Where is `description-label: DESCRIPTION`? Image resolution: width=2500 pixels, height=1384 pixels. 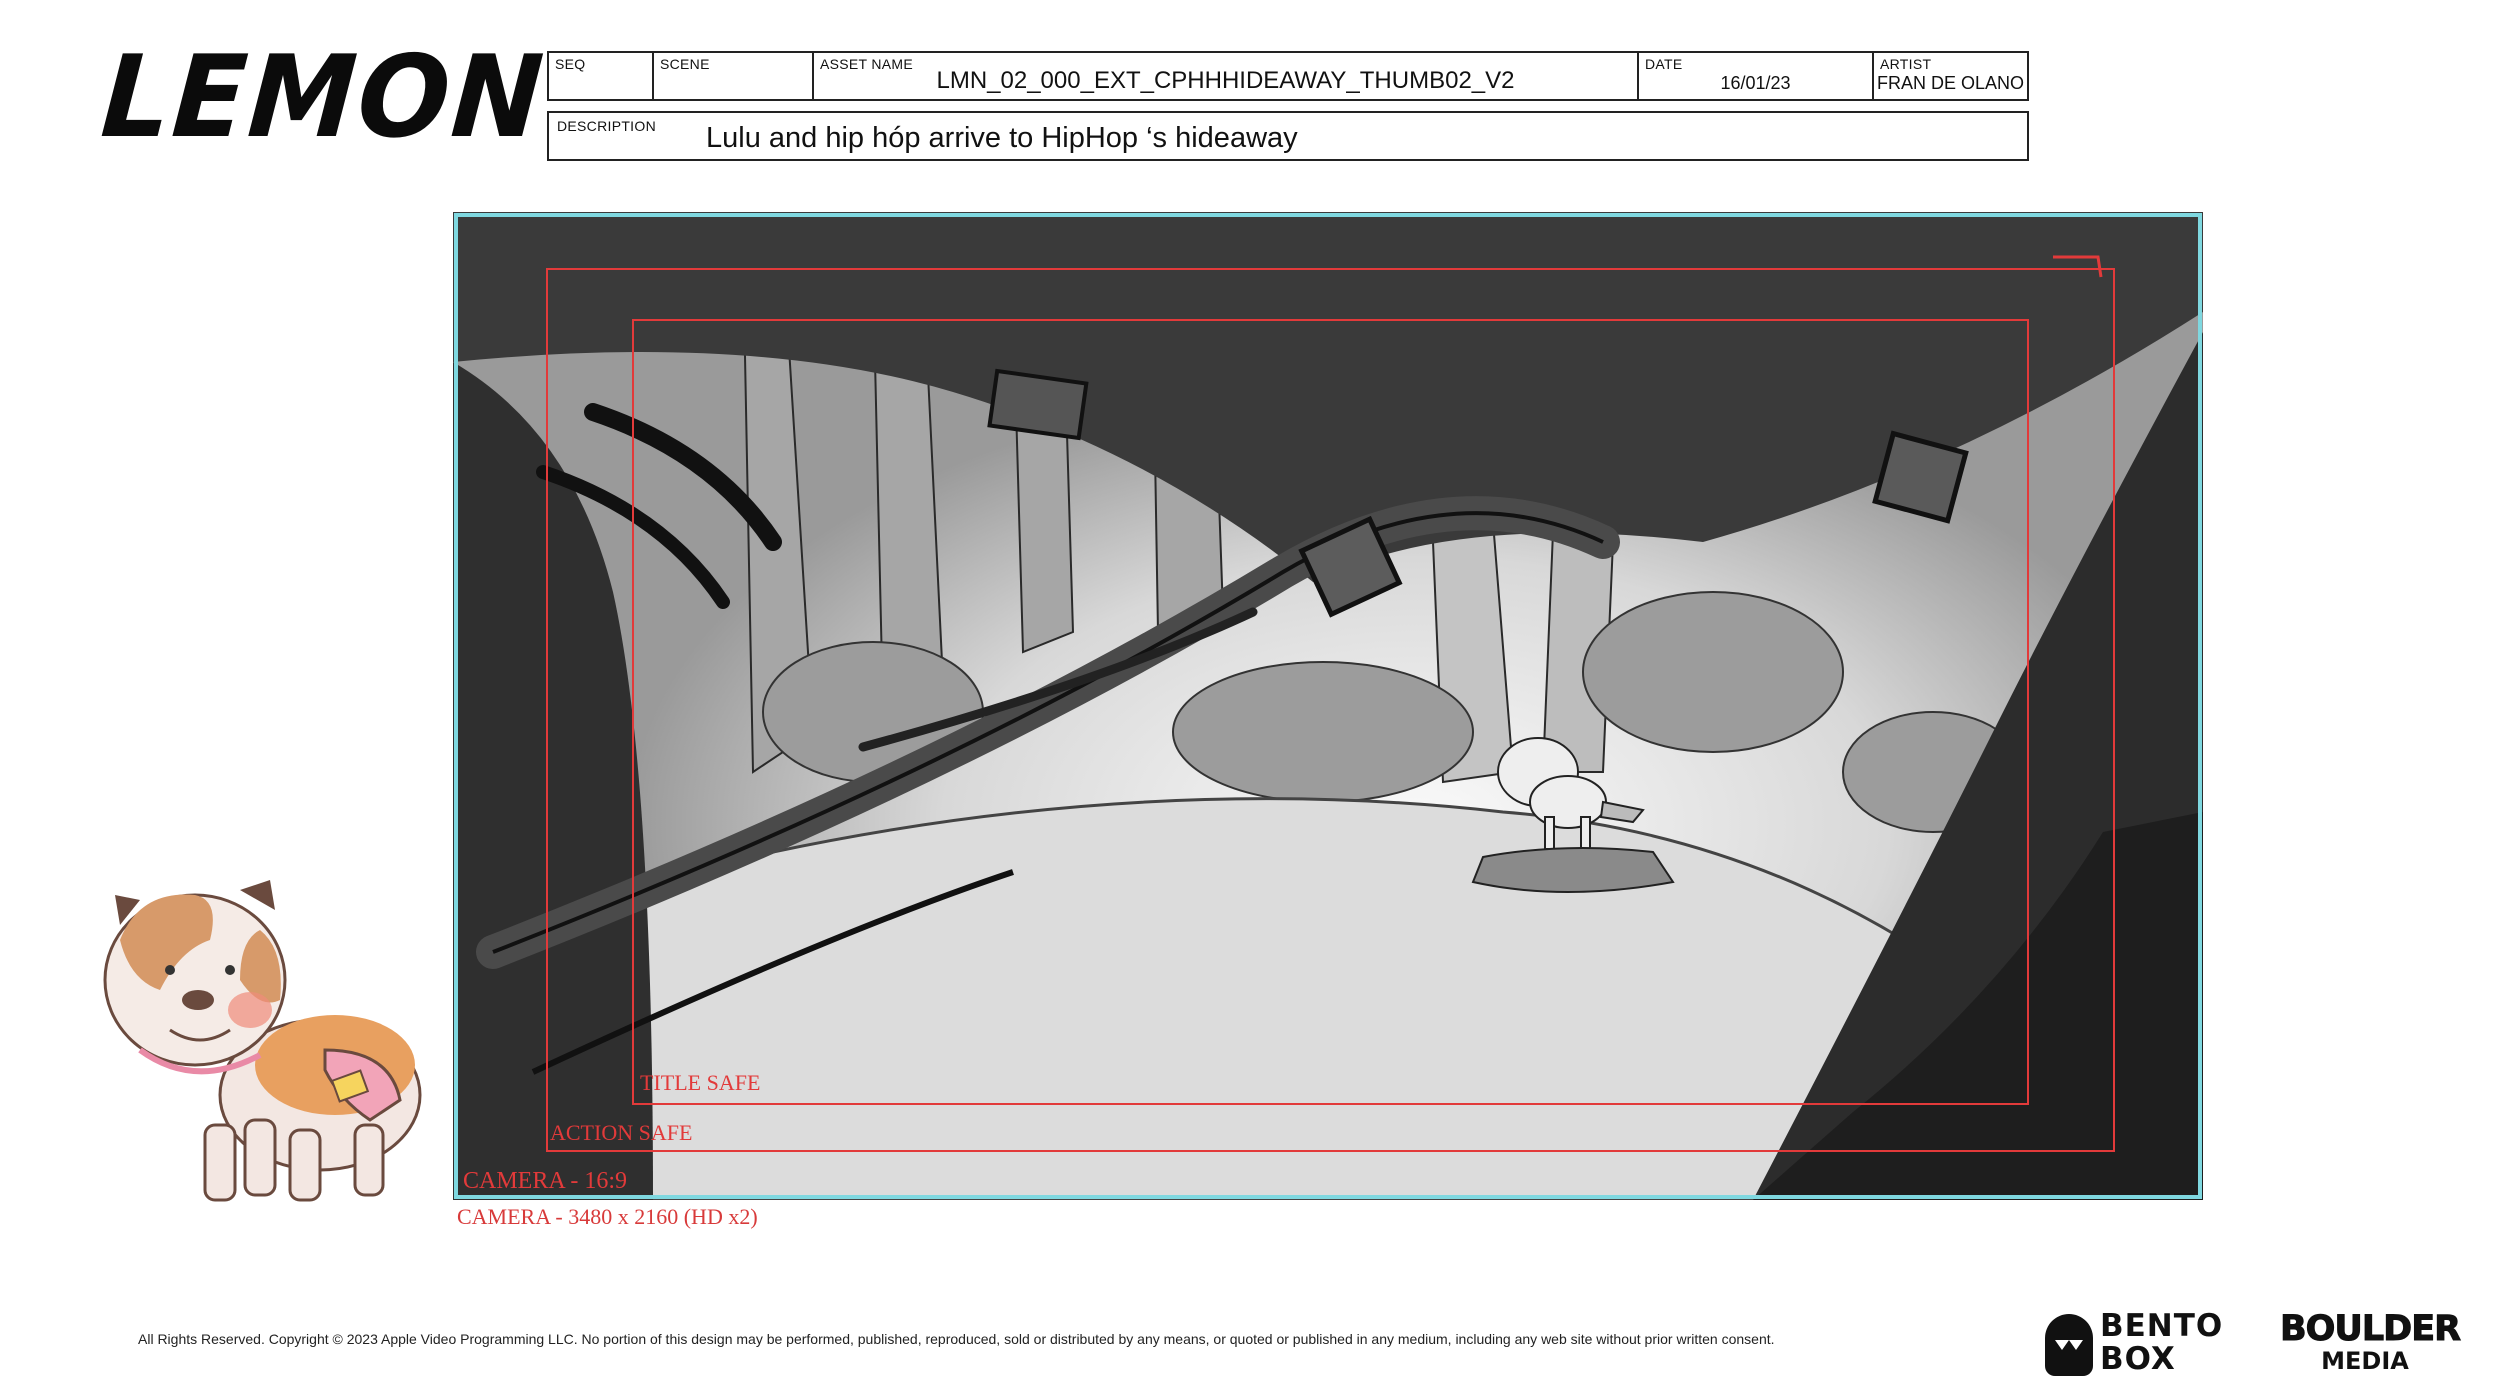
description-label: DESCRIPTION is located at coordinates (606, 126).